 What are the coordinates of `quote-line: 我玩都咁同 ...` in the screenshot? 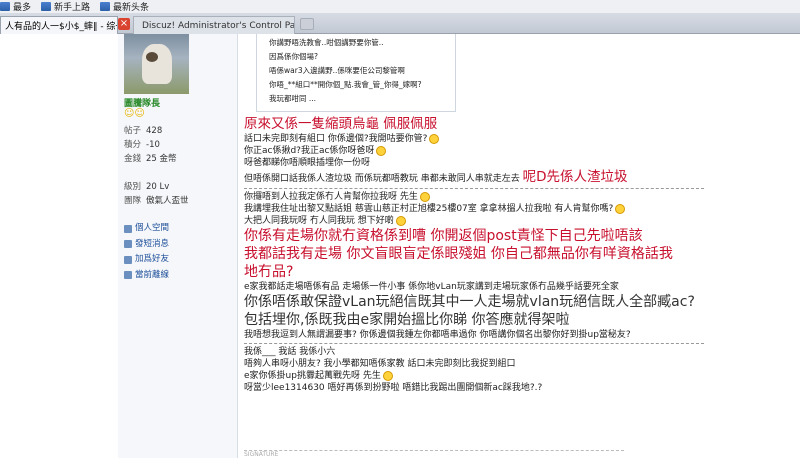 It's located at (293, 98).